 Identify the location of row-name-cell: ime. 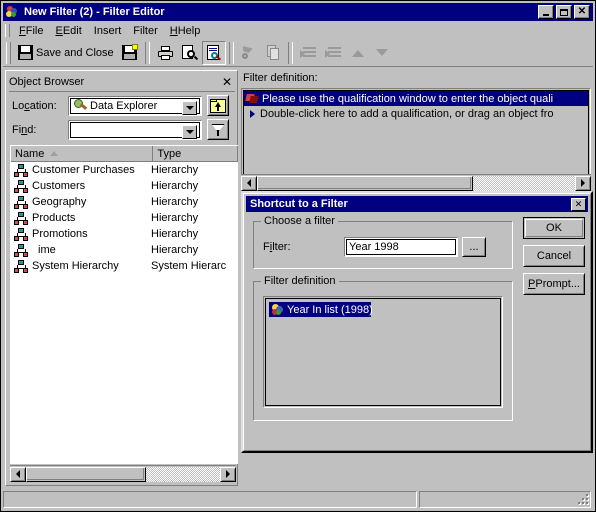
(81, 250).